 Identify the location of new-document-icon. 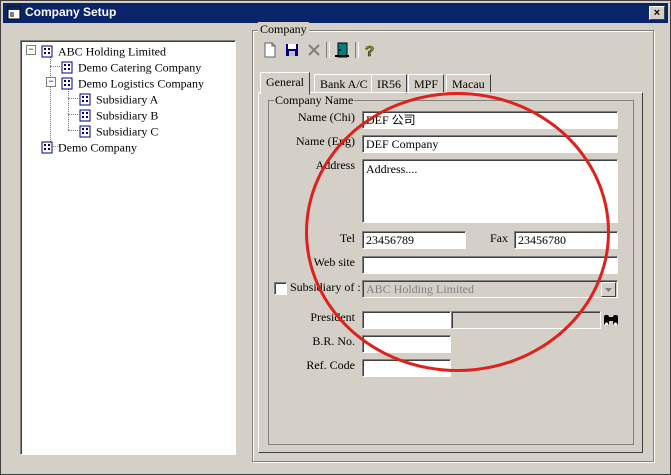
(270, 50).